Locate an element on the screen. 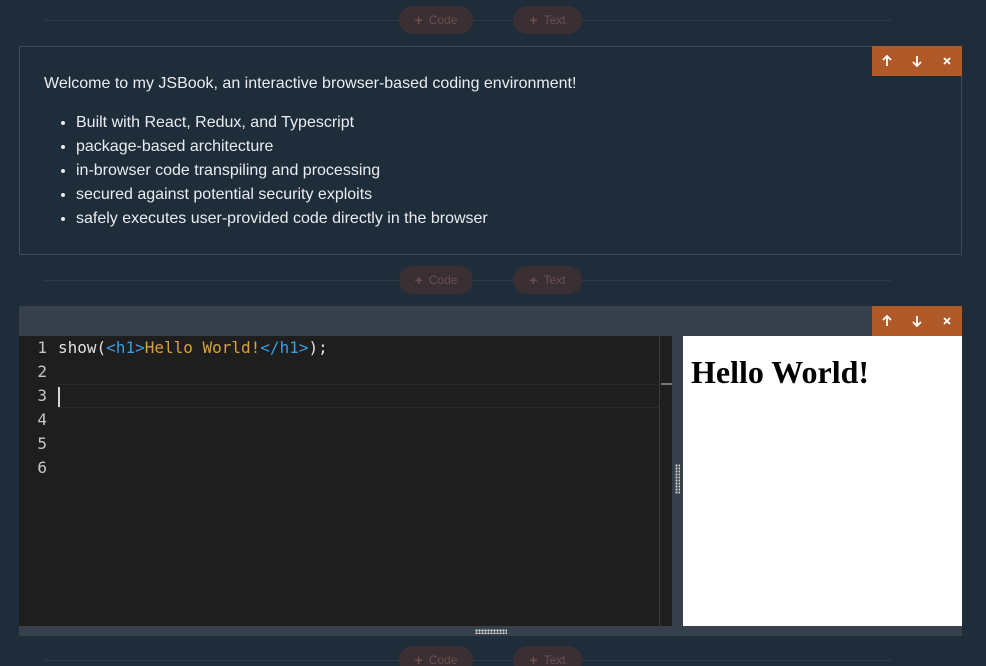  code-line: show(<h1>Hello World!</h1>); is located at coordinates (365, 348).